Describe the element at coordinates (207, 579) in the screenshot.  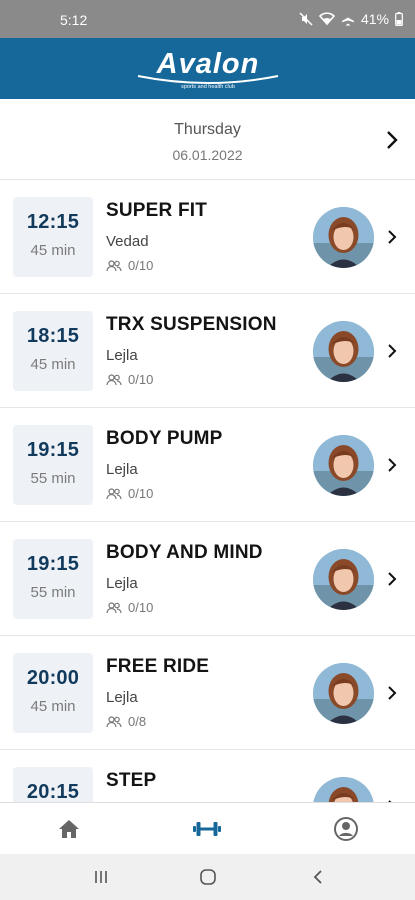
I see `class-row: 19:15 55 min BODY AND MIND Lejla 0/10` at that location.